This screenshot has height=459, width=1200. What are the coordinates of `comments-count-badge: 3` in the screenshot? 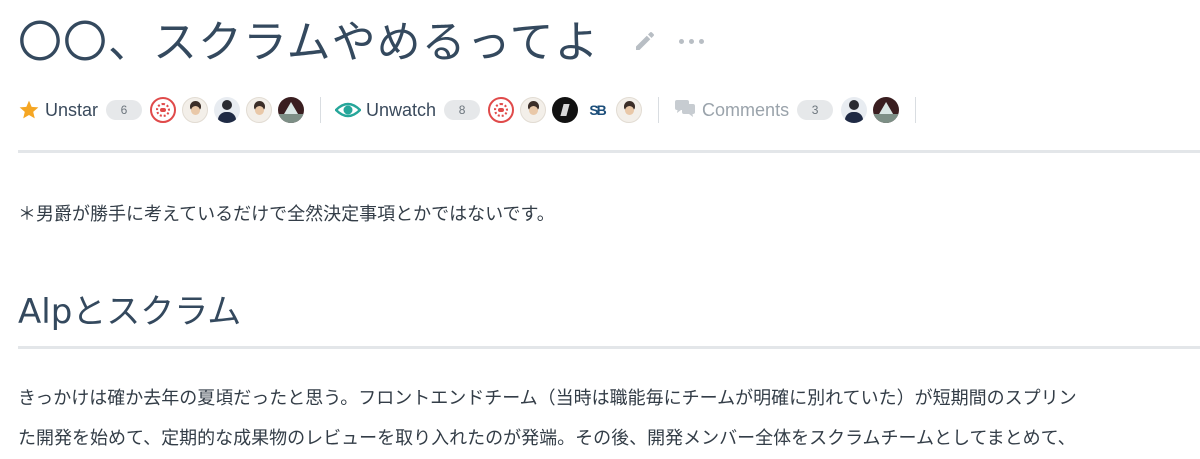 It's located at (815, 110).